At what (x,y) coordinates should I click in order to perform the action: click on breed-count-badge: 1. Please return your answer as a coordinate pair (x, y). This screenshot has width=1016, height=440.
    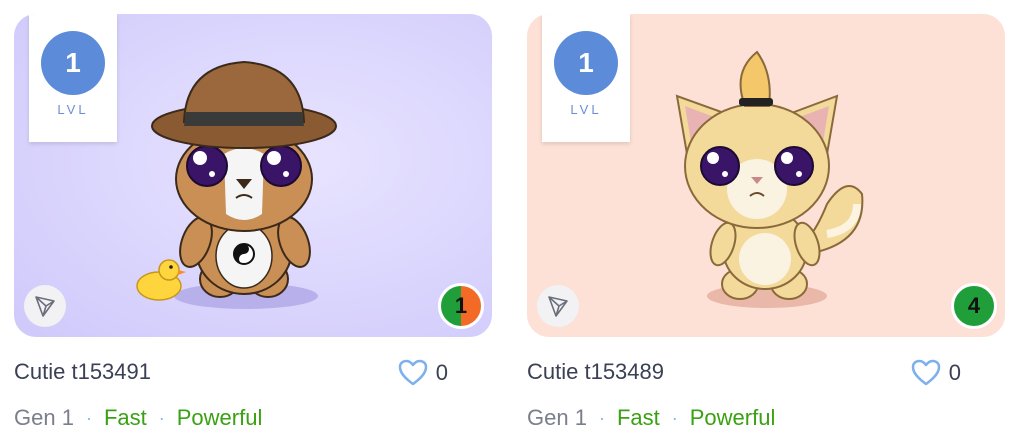
    Looking at the image, I should click on (461, 306).